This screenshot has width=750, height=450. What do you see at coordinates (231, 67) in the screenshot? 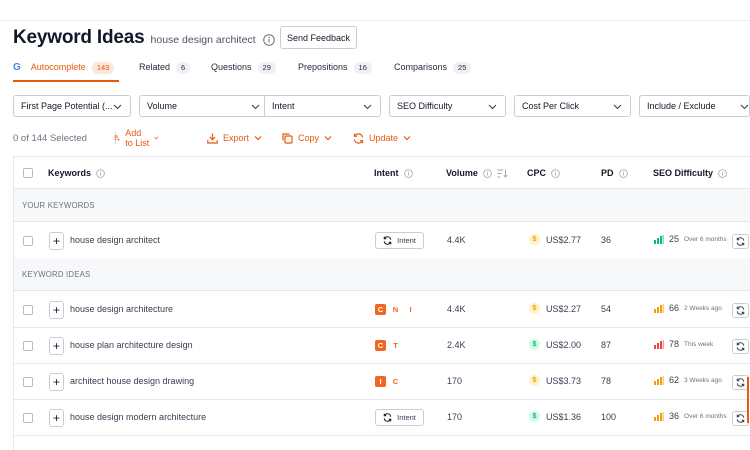
I see `tab-label: Questions` at bounding box center [231, 67].